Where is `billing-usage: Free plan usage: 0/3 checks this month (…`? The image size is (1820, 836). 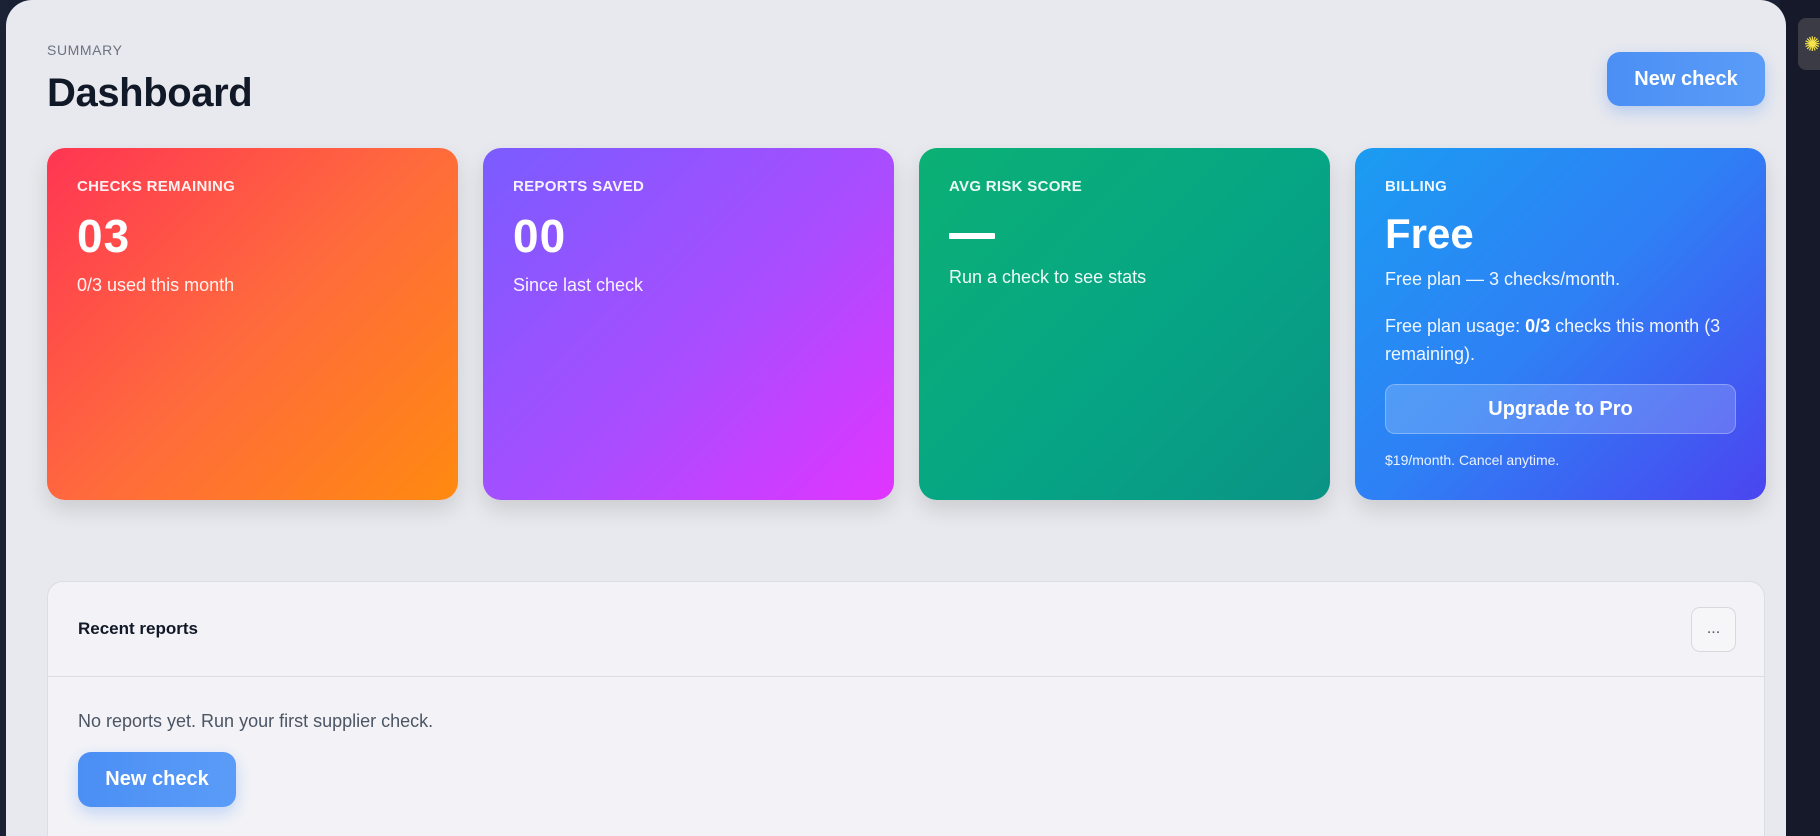
billing-usage: Free plan usage: 0/3 checks this month (… is located at coordinates (1560, 340).